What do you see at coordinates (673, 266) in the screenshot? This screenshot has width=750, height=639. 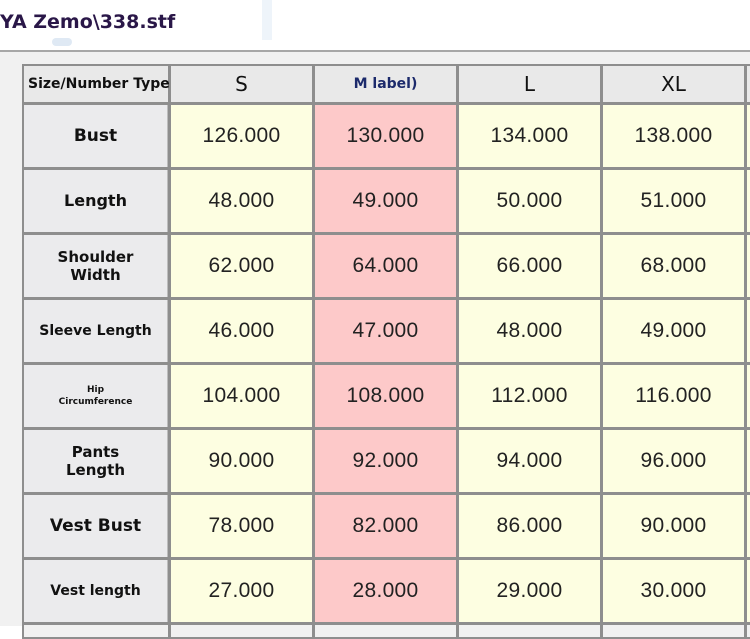 I see `table-cell: 68.000` at bounding box center [673, 266].